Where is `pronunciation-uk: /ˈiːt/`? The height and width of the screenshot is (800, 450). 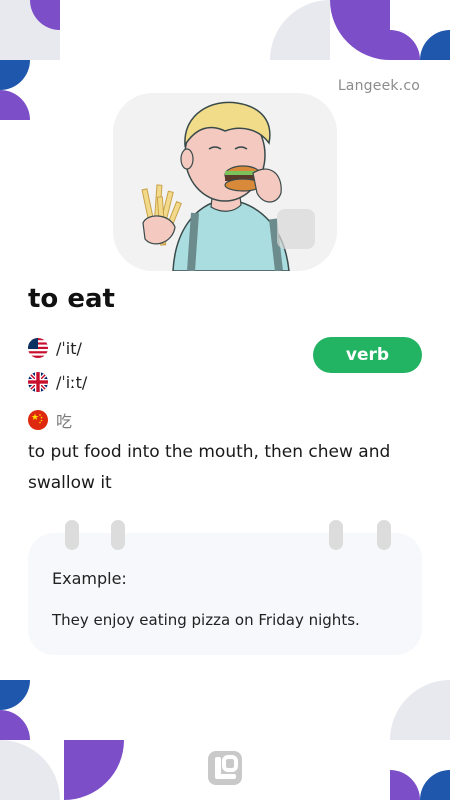 pronunciation-uk: /ˈiːt/ is located at coordinates (57, 382).